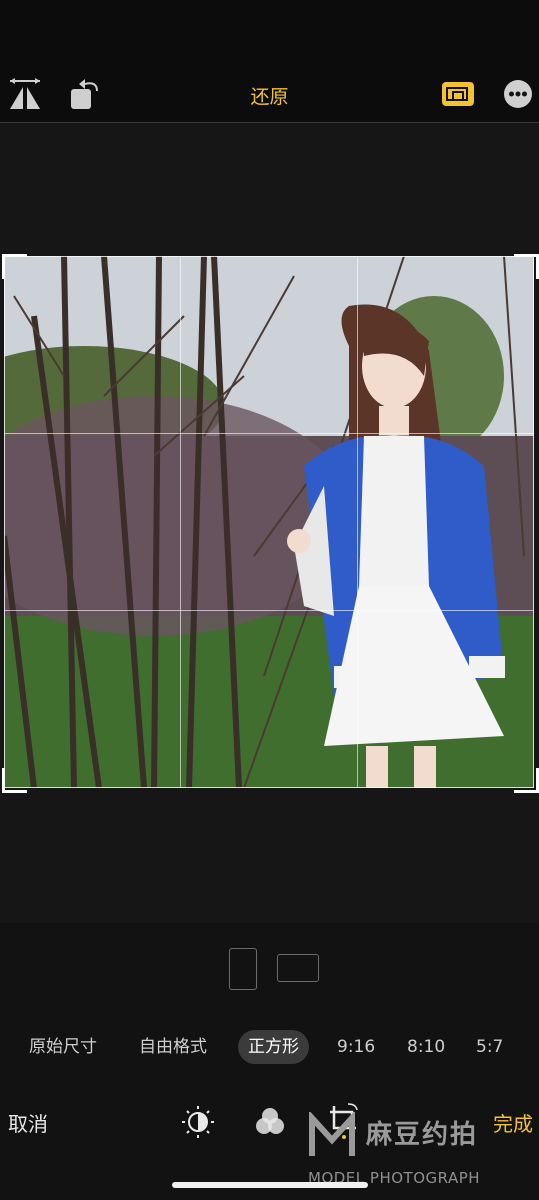  I want to click on top-toolbar: 还原, so click(269, 61).